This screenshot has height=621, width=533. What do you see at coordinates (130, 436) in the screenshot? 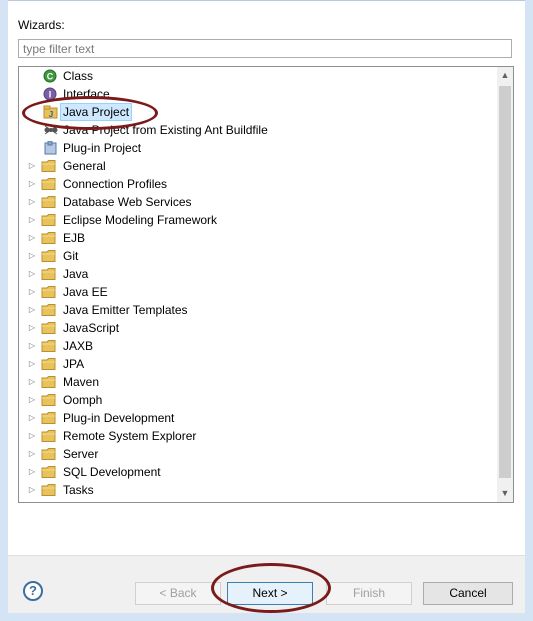
I see `tree-item-label: Remote System Explorer` at bounding box center [130, 436].